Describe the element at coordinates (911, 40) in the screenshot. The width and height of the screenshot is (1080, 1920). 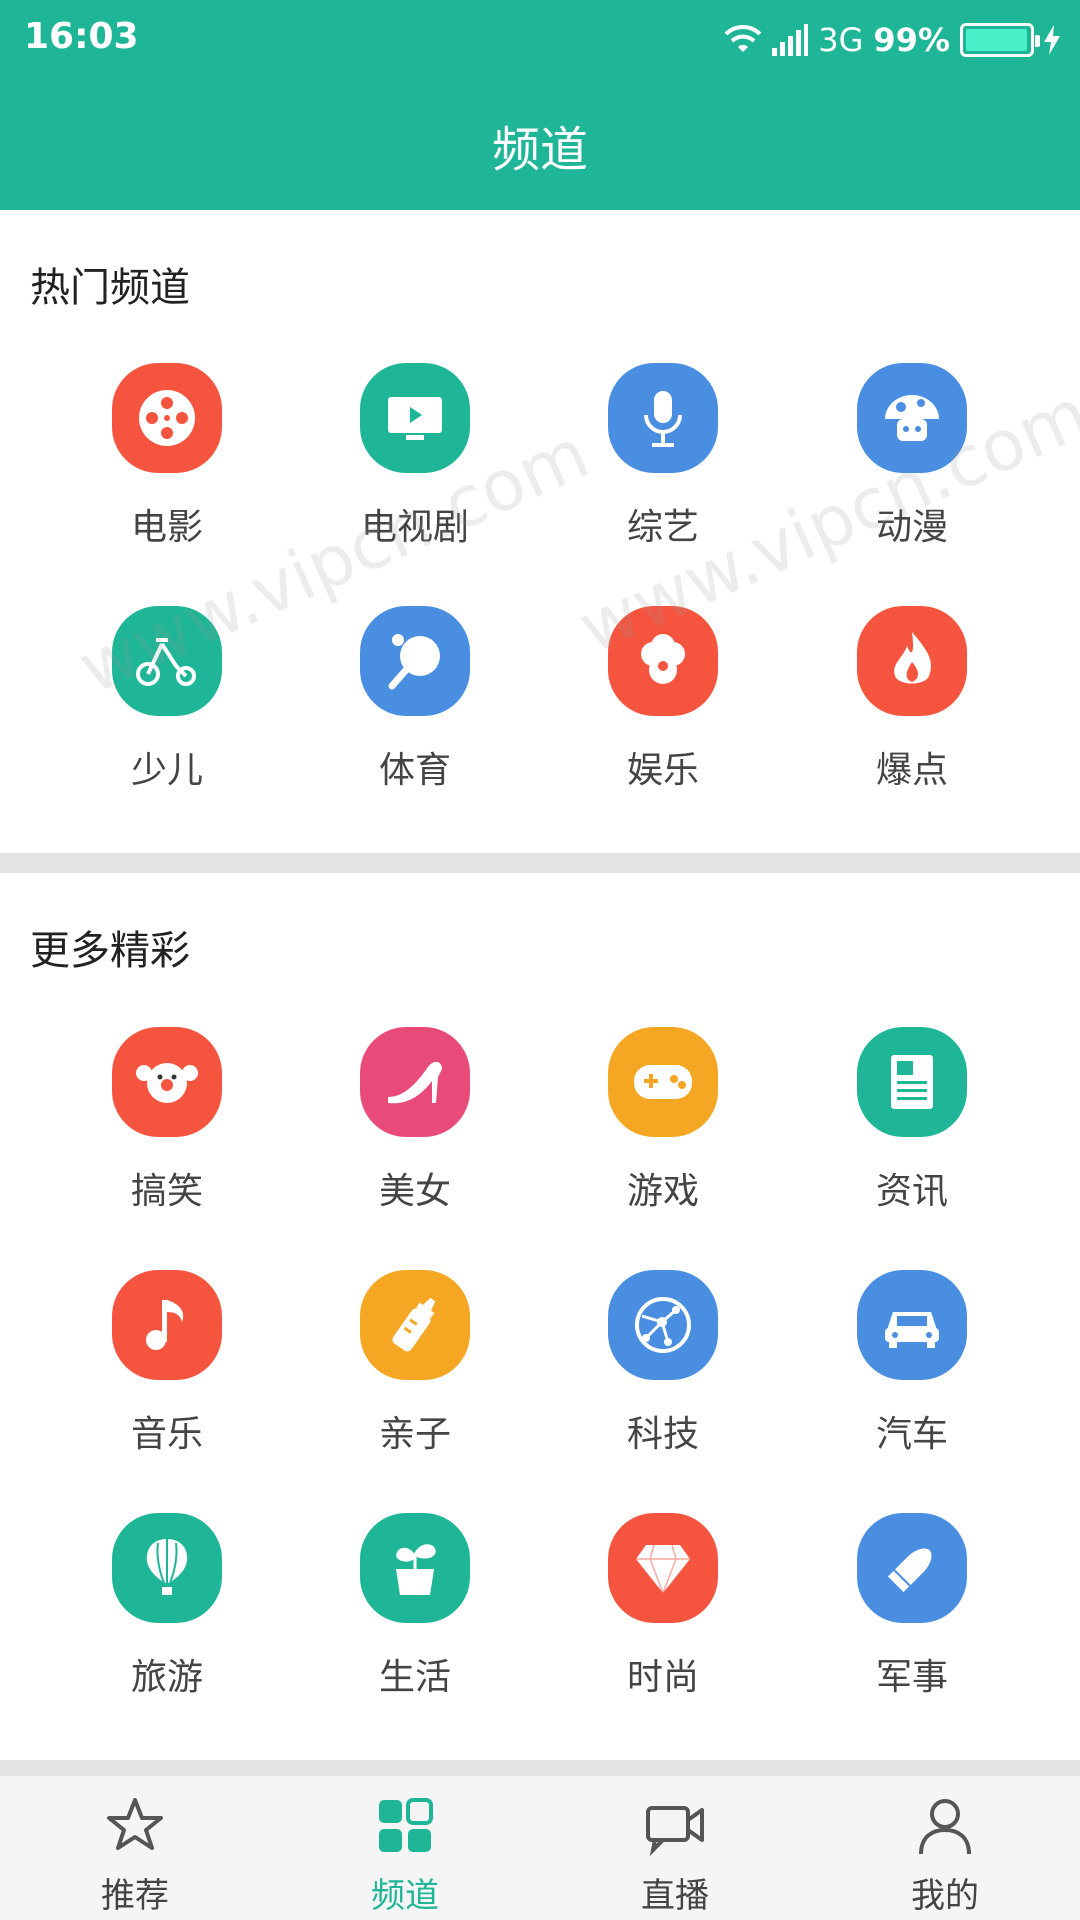
I see `battery-percent: 99%` at that location.